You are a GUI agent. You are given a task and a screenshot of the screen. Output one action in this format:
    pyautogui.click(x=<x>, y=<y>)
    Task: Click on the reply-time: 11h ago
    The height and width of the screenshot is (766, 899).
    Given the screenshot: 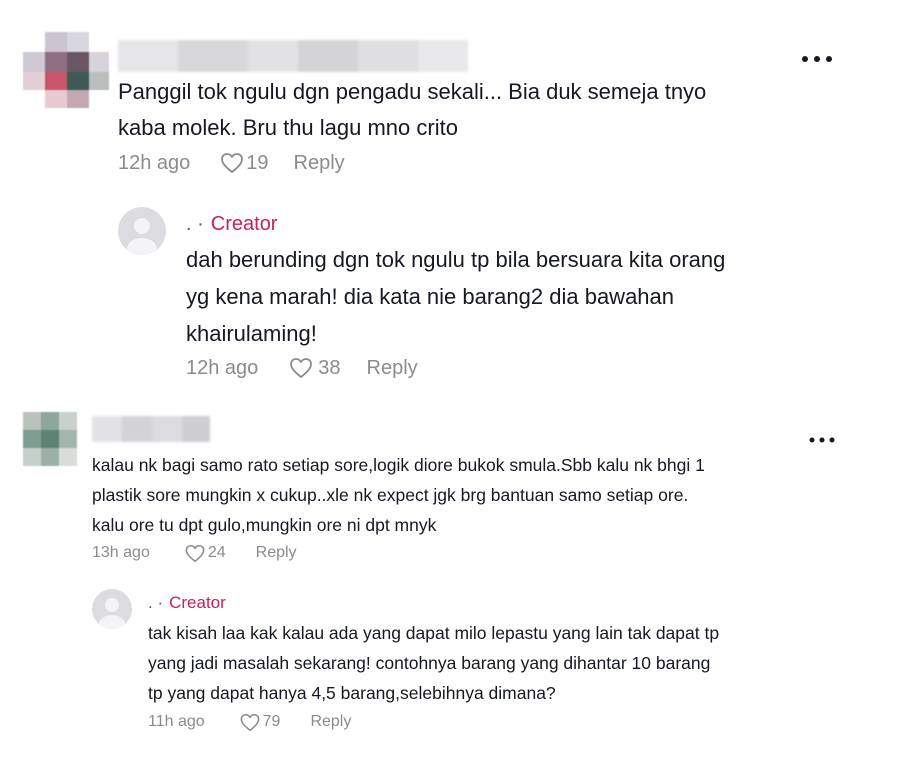 What is the action you would take?
    pyautogui.click(x=176, y=721)
    